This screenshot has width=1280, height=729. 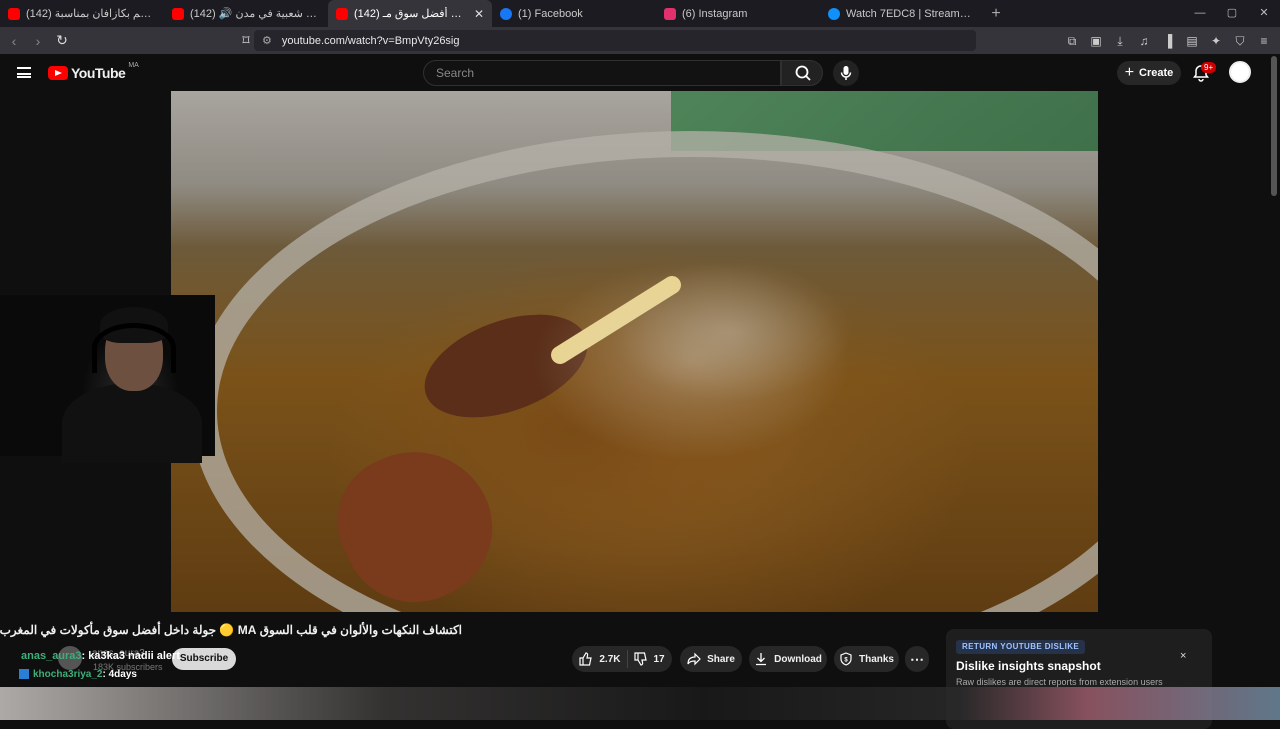 I want to click on chat-message: khocha3riya_2: 4days, so click(x=78, y=674).